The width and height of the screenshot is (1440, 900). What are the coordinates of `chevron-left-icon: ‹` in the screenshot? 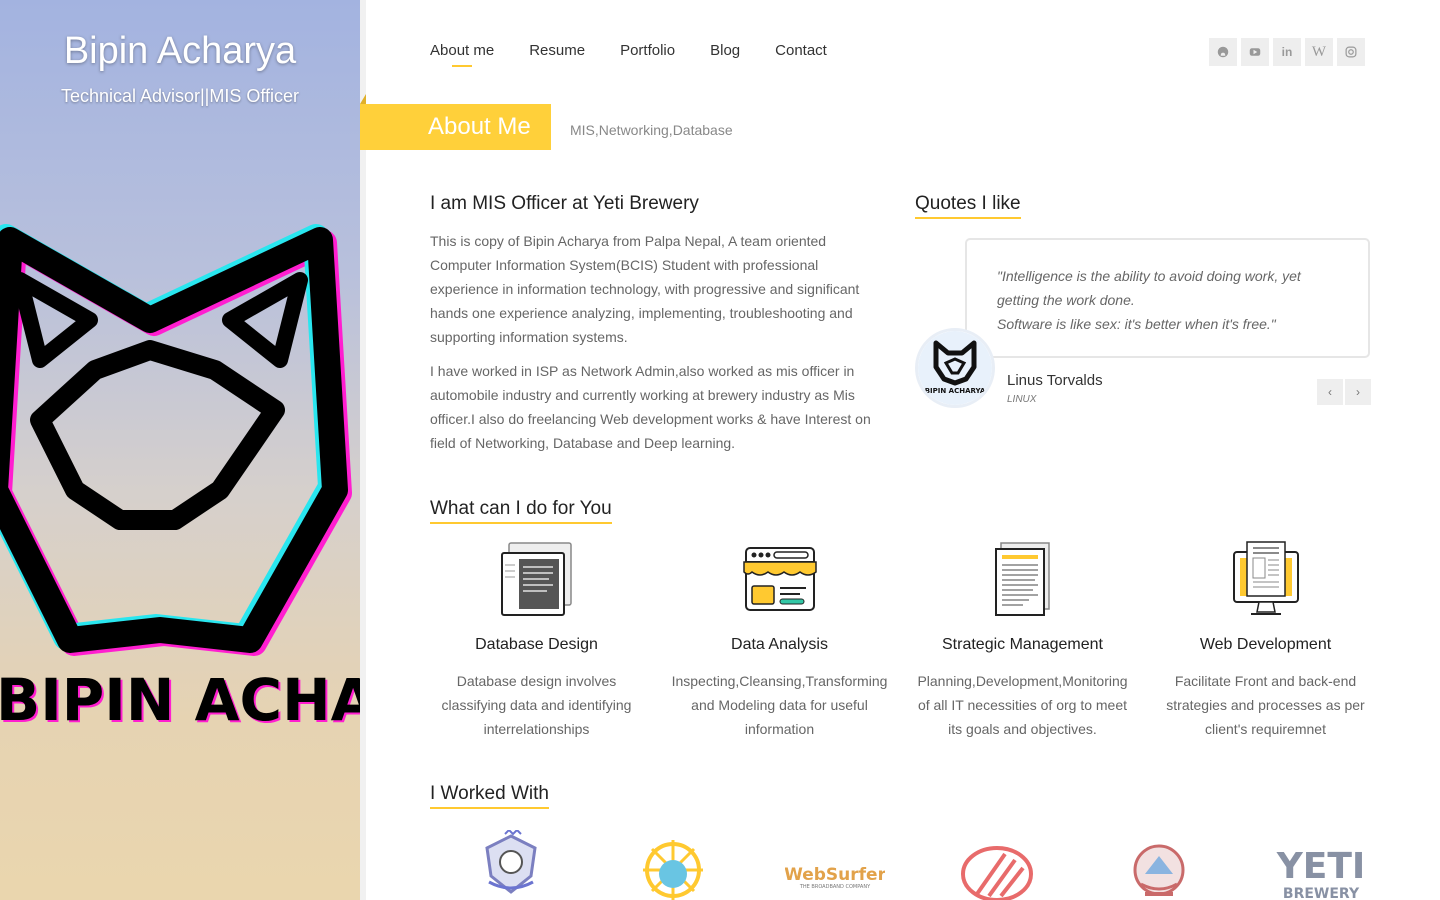 It's located at (1330, 392).